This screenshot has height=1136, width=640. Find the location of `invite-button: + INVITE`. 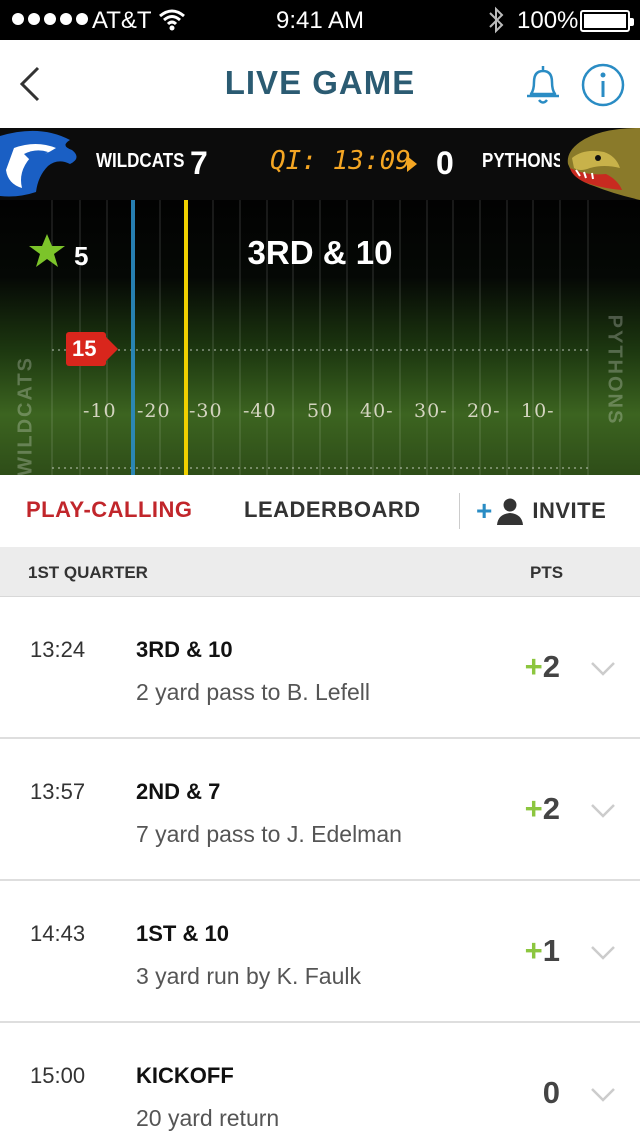

invite-button: + INVITE is located at coordinates (541, 511).